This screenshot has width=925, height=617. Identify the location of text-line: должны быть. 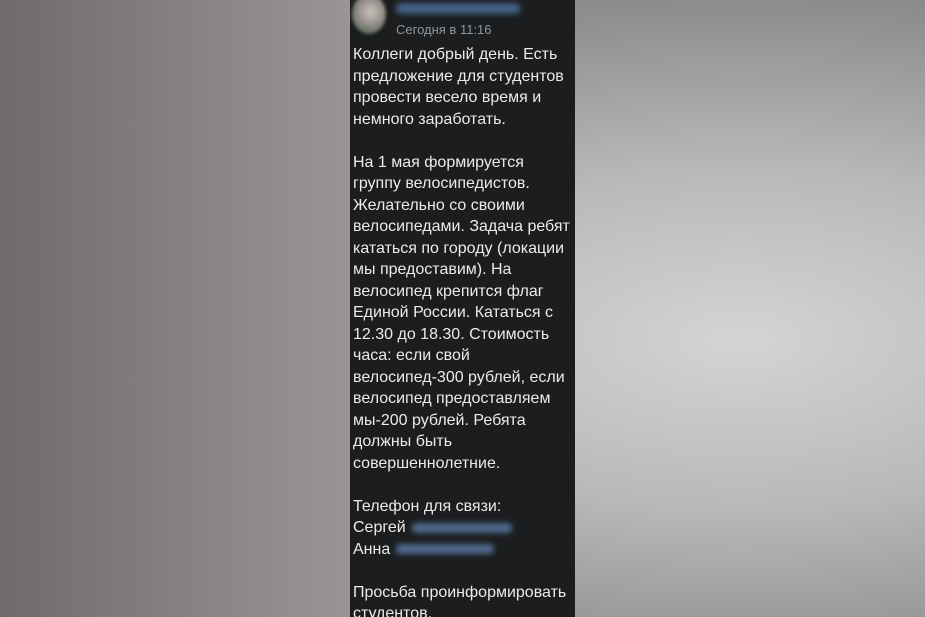
(403, 441).